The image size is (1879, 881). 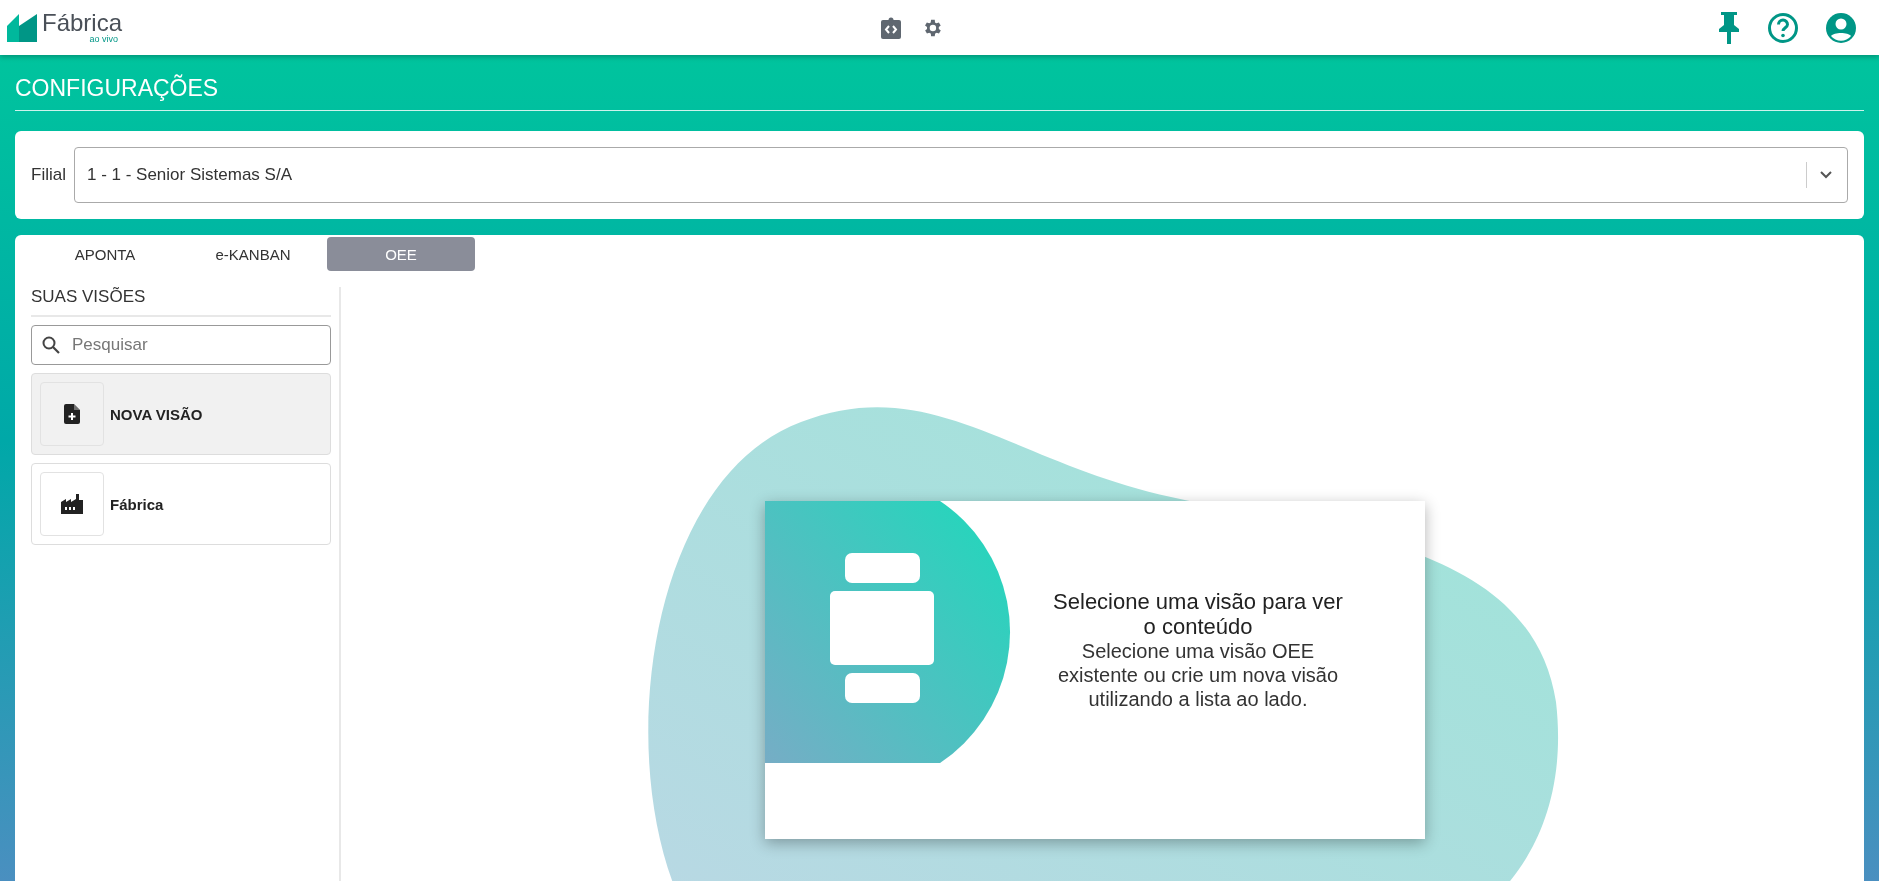 I want to click on file-plus-icon, so click(x=72, y=414).